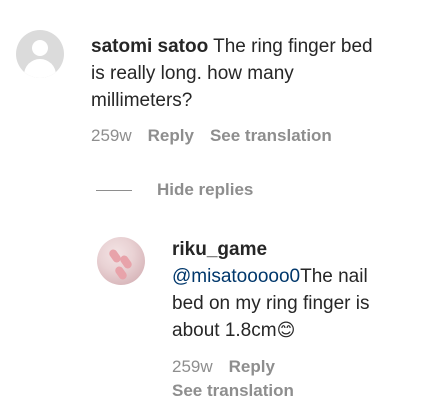  What do you see at coordinates (205, 190) in the screenshot?
I see `hide-replies-label: Hide replies` at bounding box center [205, 190].